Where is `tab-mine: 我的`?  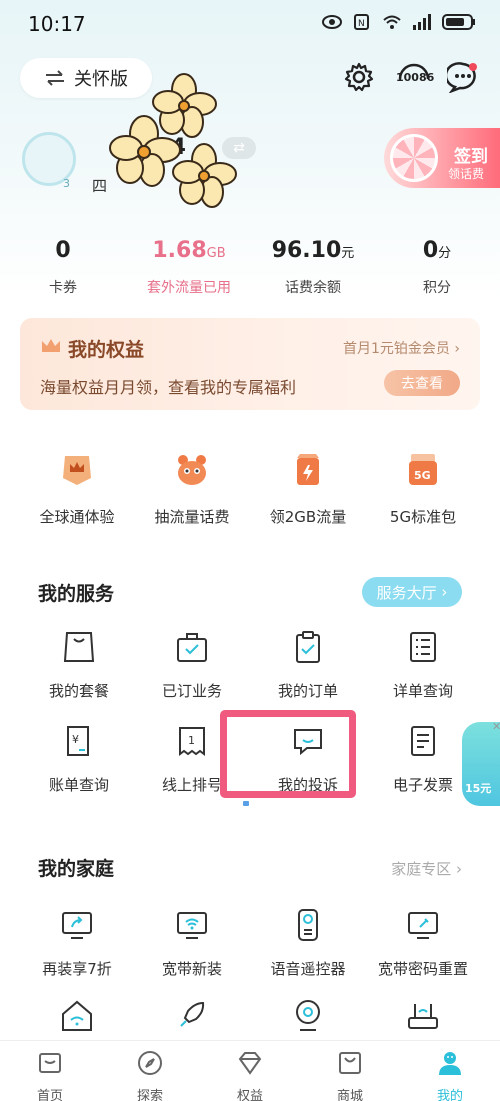
tab-mine: 我的 is located at coordinates (450, 1075).